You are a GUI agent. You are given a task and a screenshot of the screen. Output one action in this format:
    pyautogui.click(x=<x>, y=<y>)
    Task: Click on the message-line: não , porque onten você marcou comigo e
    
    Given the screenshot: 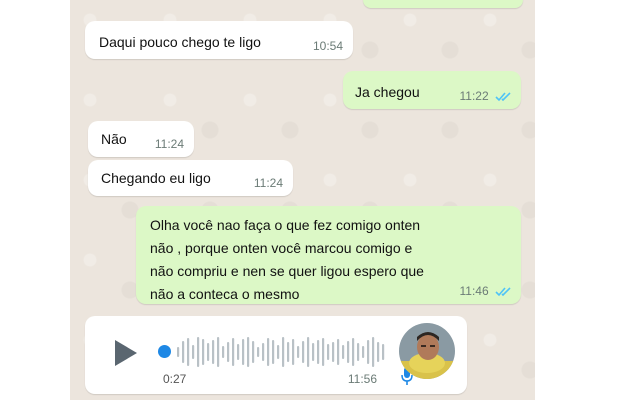 What is the action you would take?
    pyautogui.click(x=281, y=248)
    